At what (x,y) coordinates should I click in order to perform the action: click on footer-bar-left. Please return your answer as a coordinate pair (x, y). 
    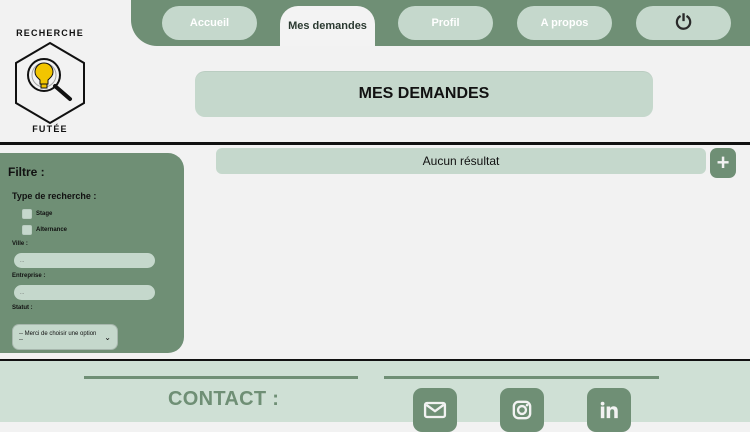
    Looking at the image, I should click on (221, 377).